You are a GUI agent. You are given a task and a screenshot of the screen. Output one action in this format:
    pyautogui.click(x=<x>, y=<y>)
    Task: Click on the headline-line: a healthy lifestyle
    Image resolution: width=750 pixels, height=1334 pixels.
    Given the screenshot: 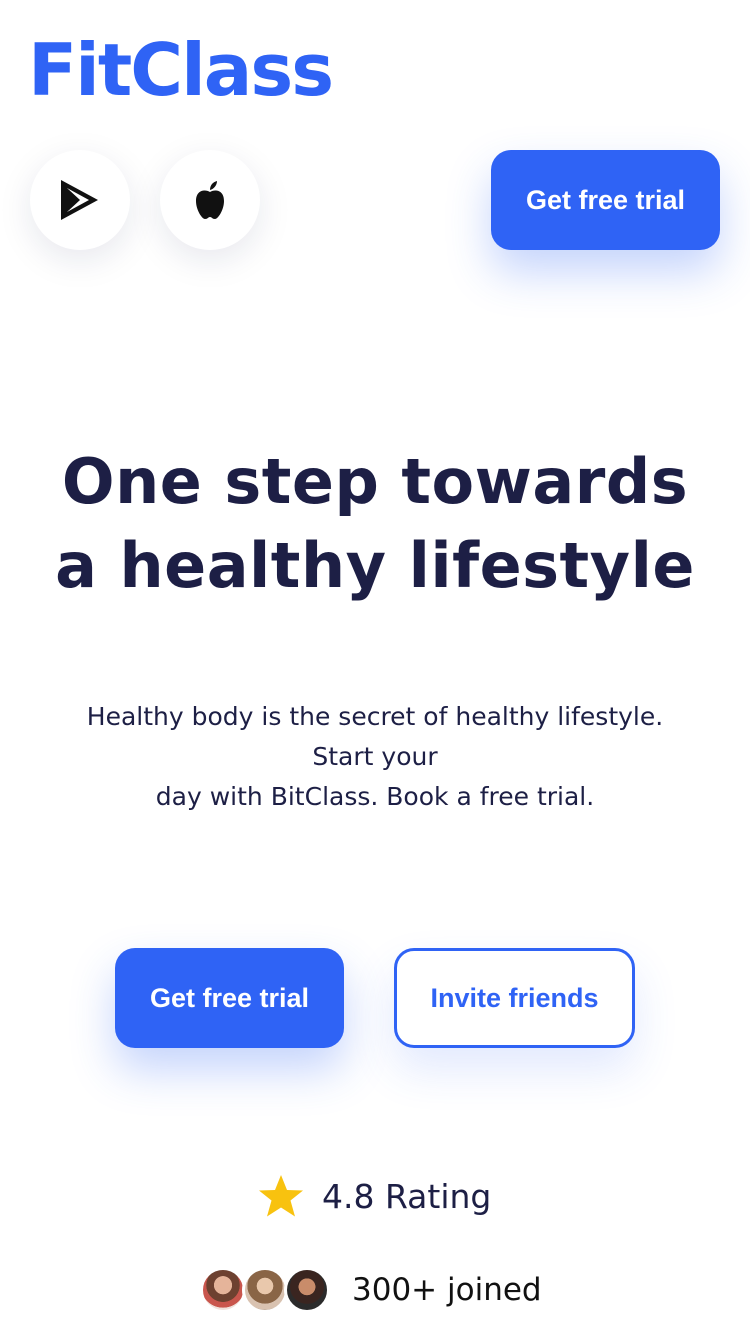 What is the action you would take?
    pyautogui.click(x=375, y=565)
    